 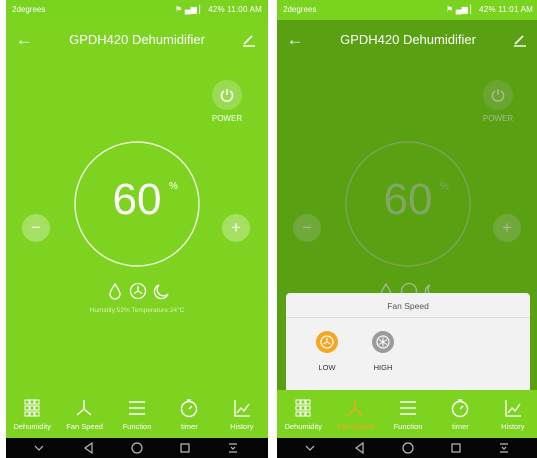 I want to click on fan-mode-icon, so click(x=138, y=291).